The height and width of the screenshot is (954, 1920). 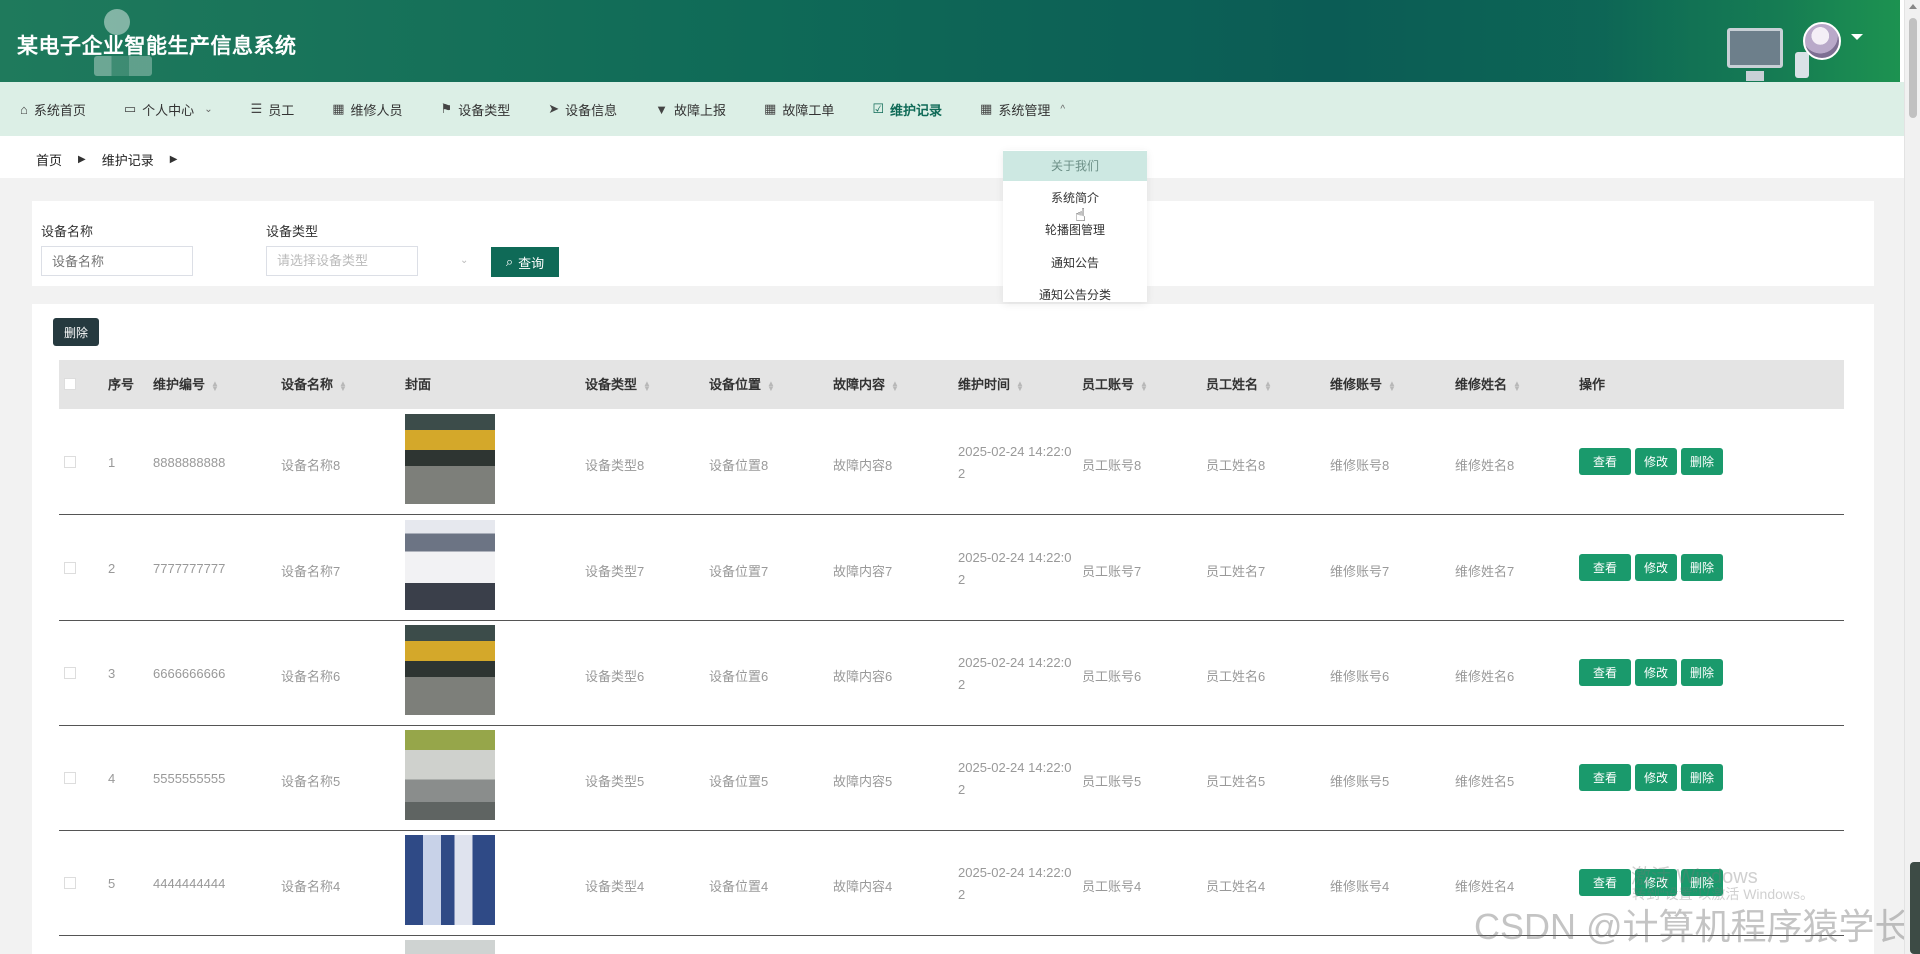 I want to click on tablet-illustration, so click(x=1802, y=65).